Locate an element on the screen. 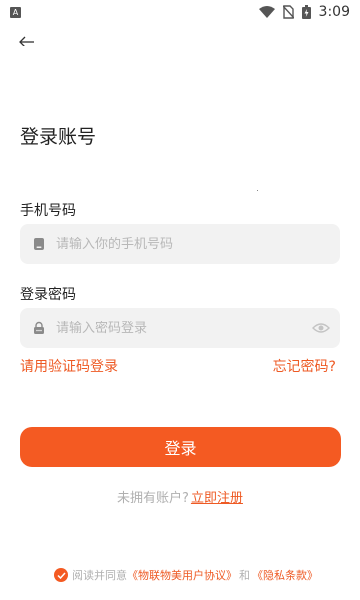 Image resolution: width=360 pixels, height=600 pixels. register-link: 立即注册 is located at coordinates (217, 498).